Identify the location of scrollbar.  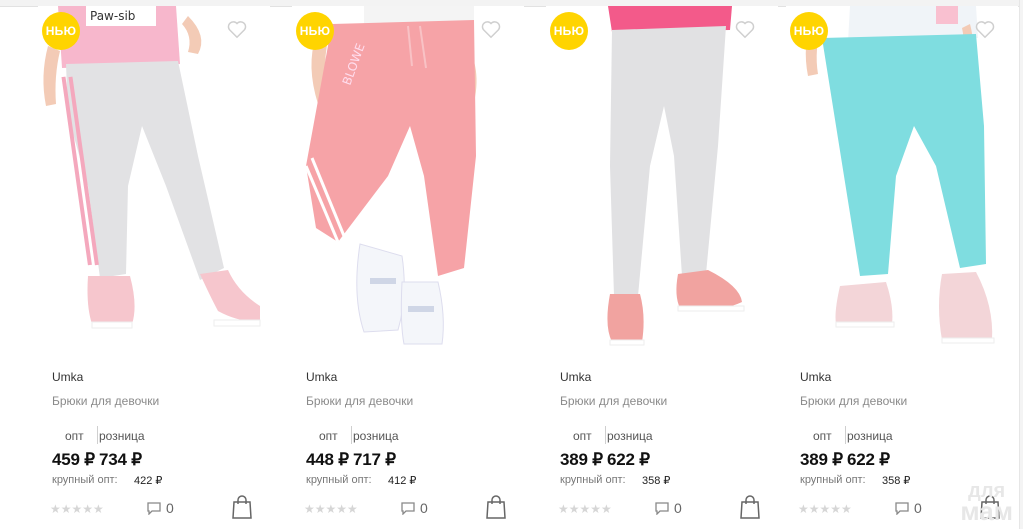
(1021, 264).